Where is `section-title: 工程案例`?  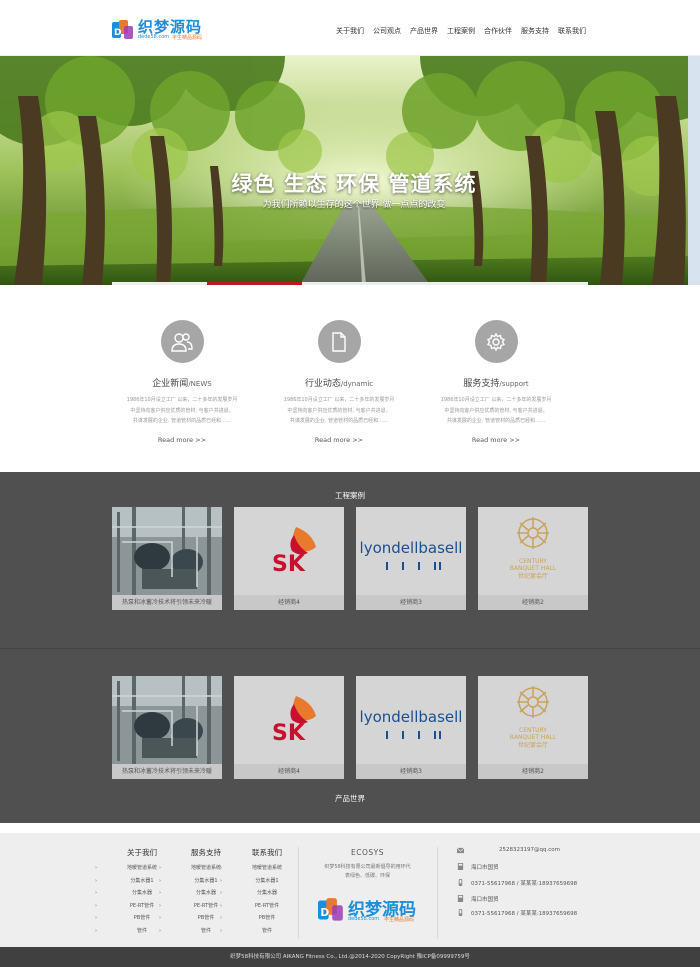 section-title: 工程案例 is located at coordinates (350, 495).